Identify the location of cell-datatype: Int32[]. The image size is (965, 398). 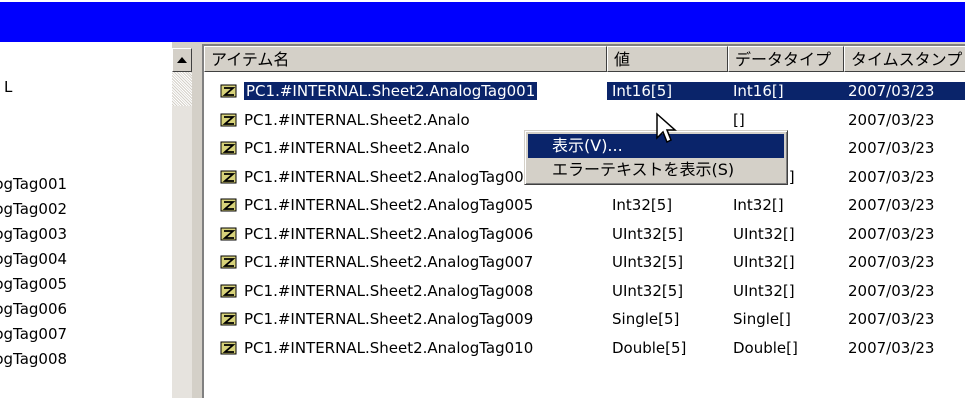
(758, 205).